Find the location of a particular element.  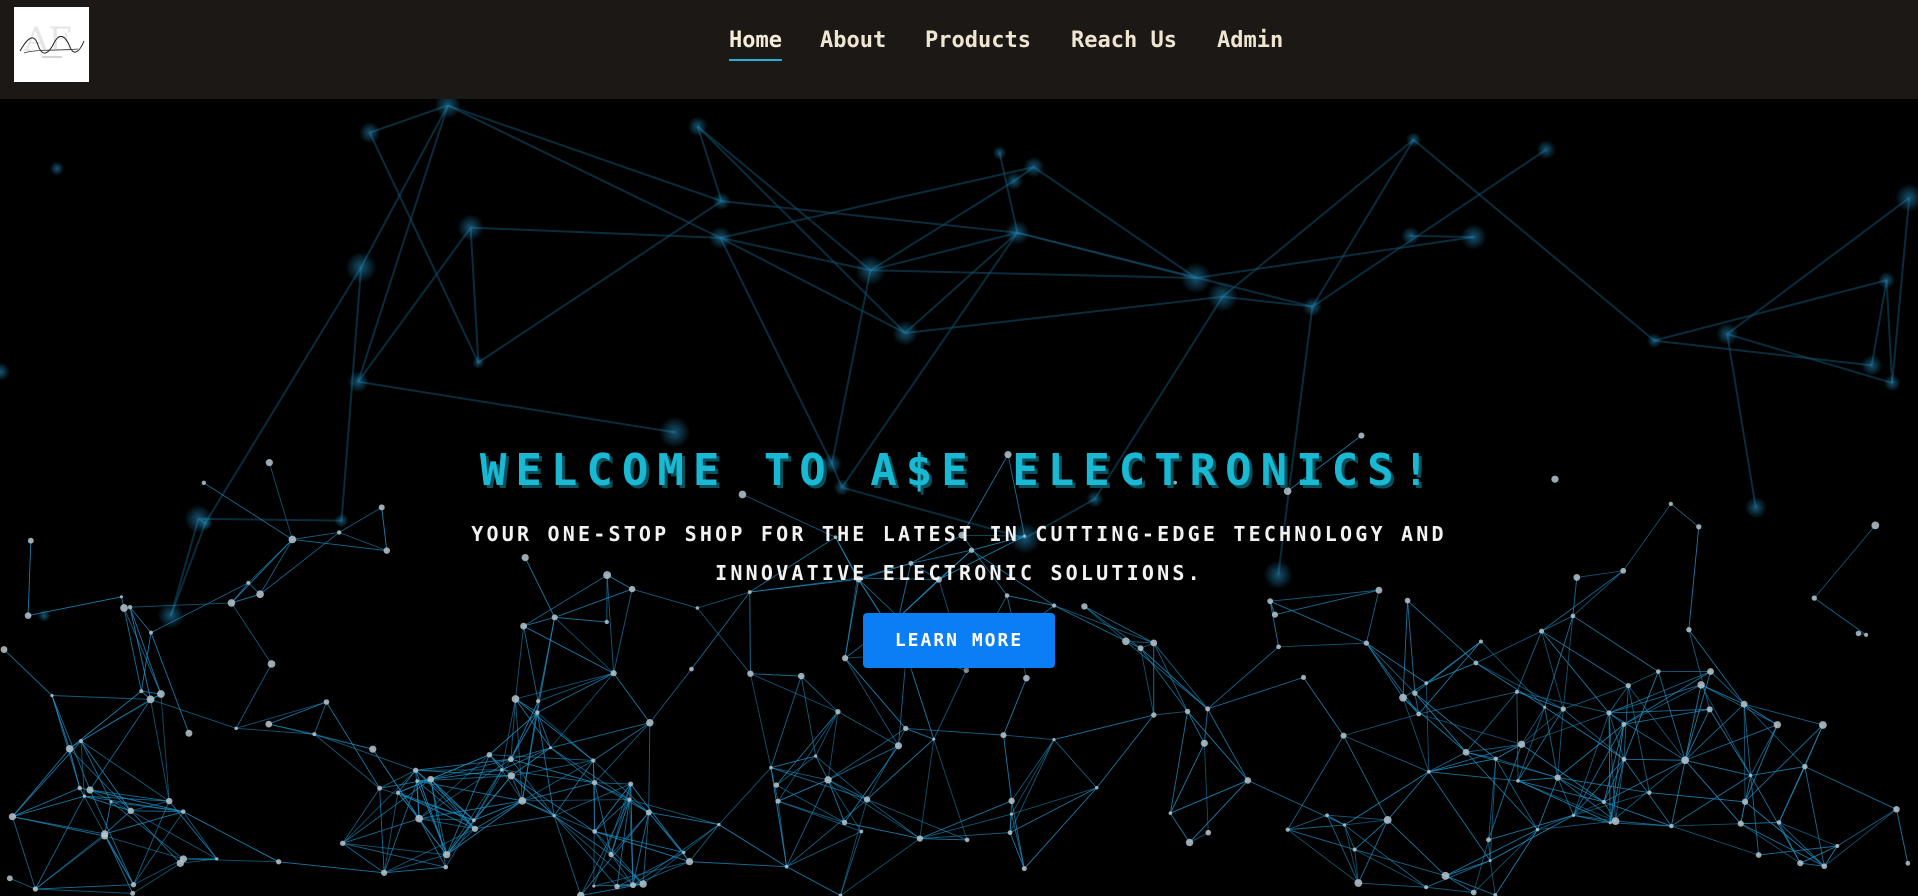

nav-about: About is located at coordinates (853, 40).